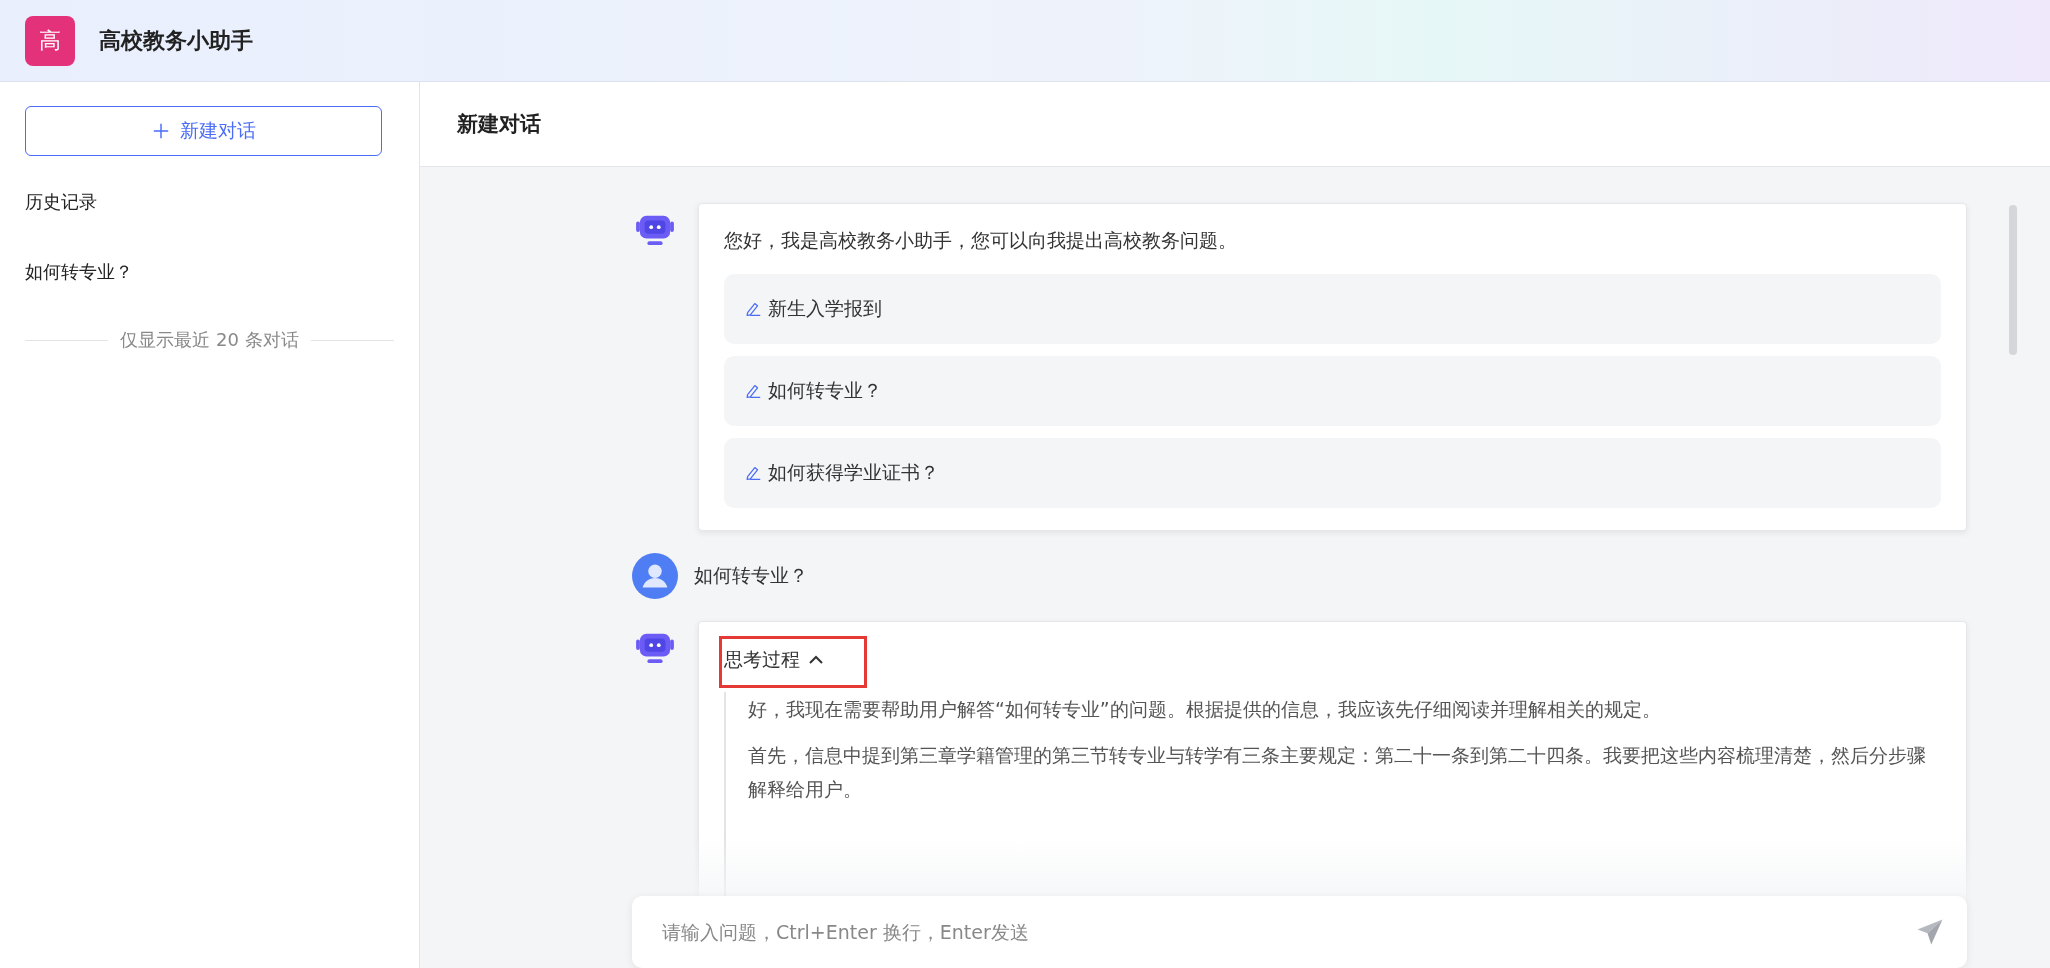 The width and height of the screenshot is (2050, 968). What do you see at coordinates (176, 40) in the screenshot?
I see `app-title: 高校教务小助手` at bounding box center [176, 40].